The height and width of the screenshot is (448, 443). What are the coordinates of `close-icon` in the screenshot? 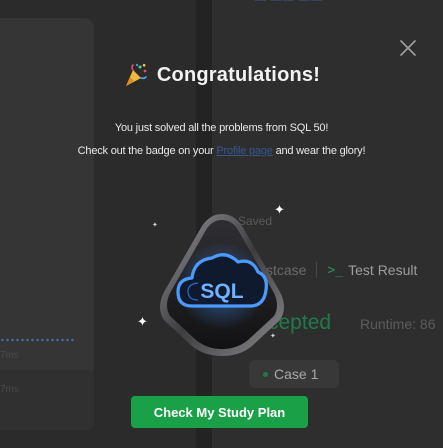 It's located at (408, 48).